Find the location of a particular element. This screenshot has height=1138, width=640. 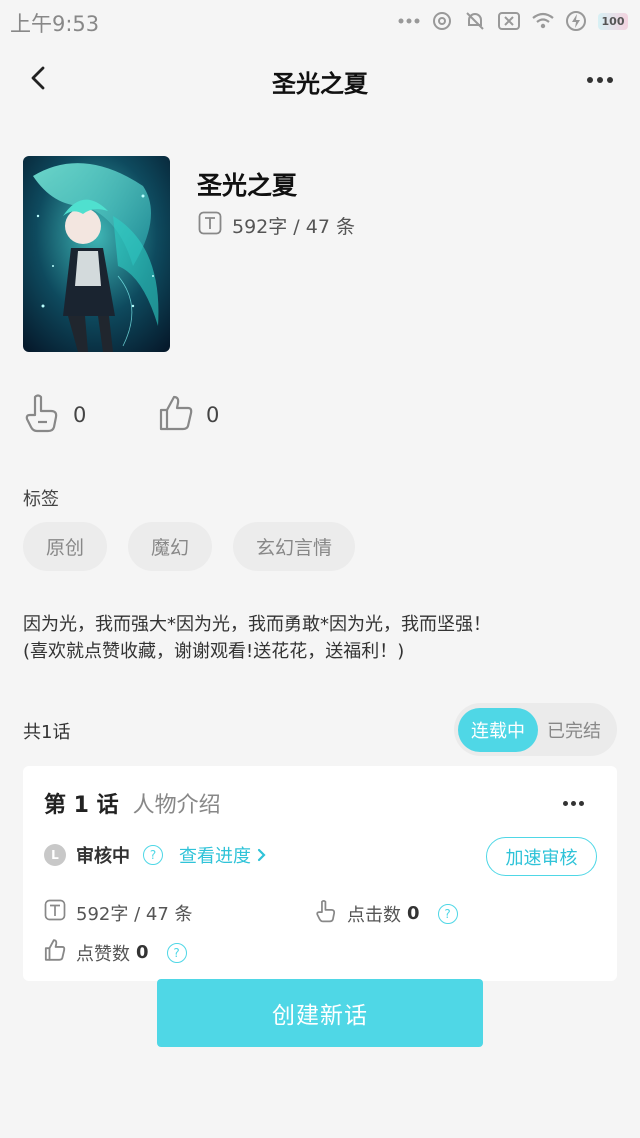

back-button is located at coordinates (38, 80).